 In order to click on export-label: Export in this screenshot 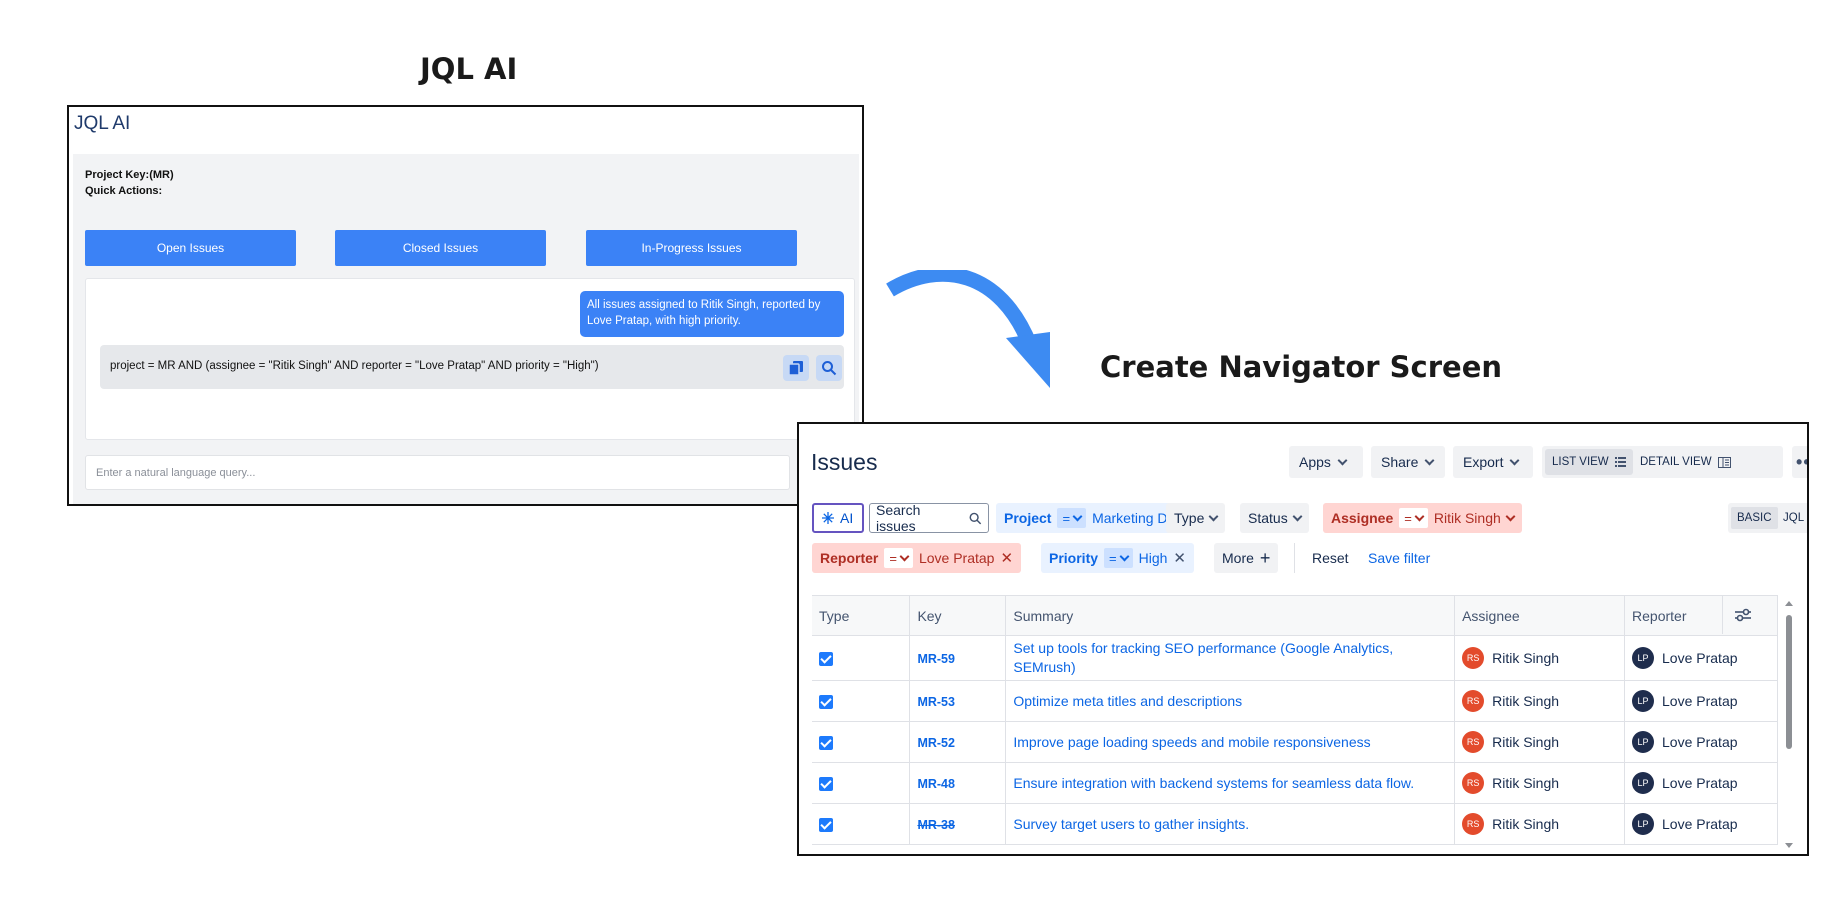, I will do `click(1483, 462)`.